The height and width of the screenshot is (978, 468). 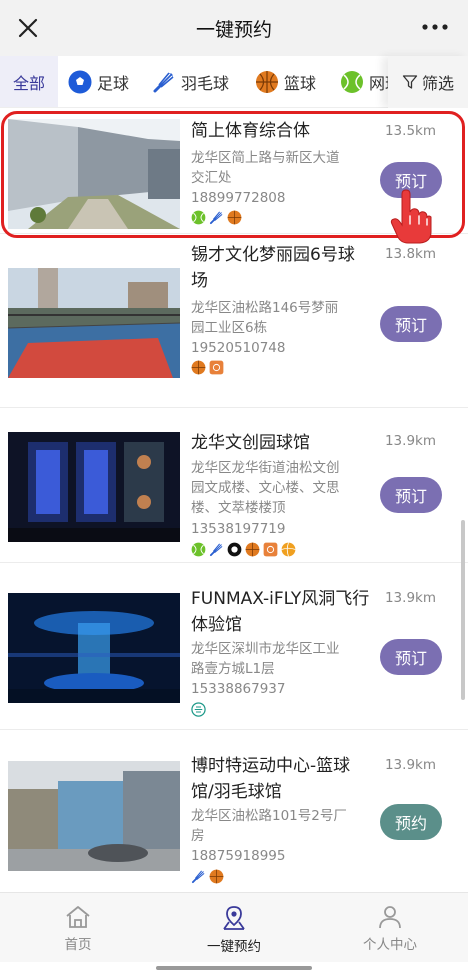 I want to click on tab-soccer: 足球, so click(x=99, y=81).